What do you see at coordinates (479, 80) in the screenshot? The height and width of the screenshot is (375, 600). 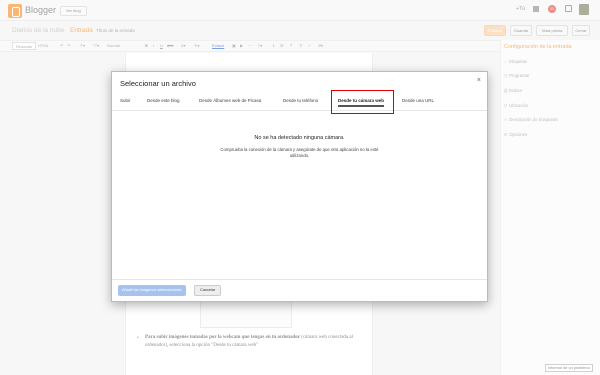 I see `close-icon: ×` at bounding box center [479, 80].